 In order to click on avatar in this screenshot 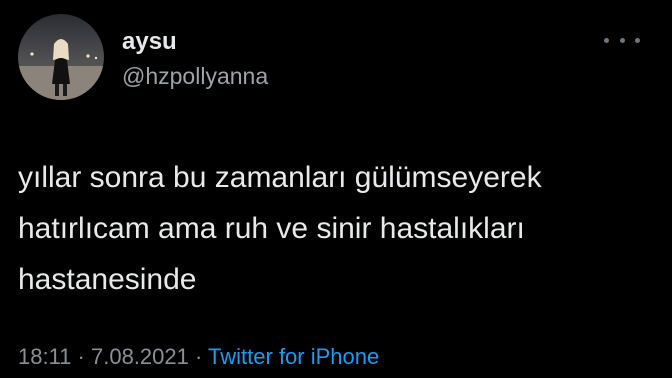, I will do `click(61, 57)`.